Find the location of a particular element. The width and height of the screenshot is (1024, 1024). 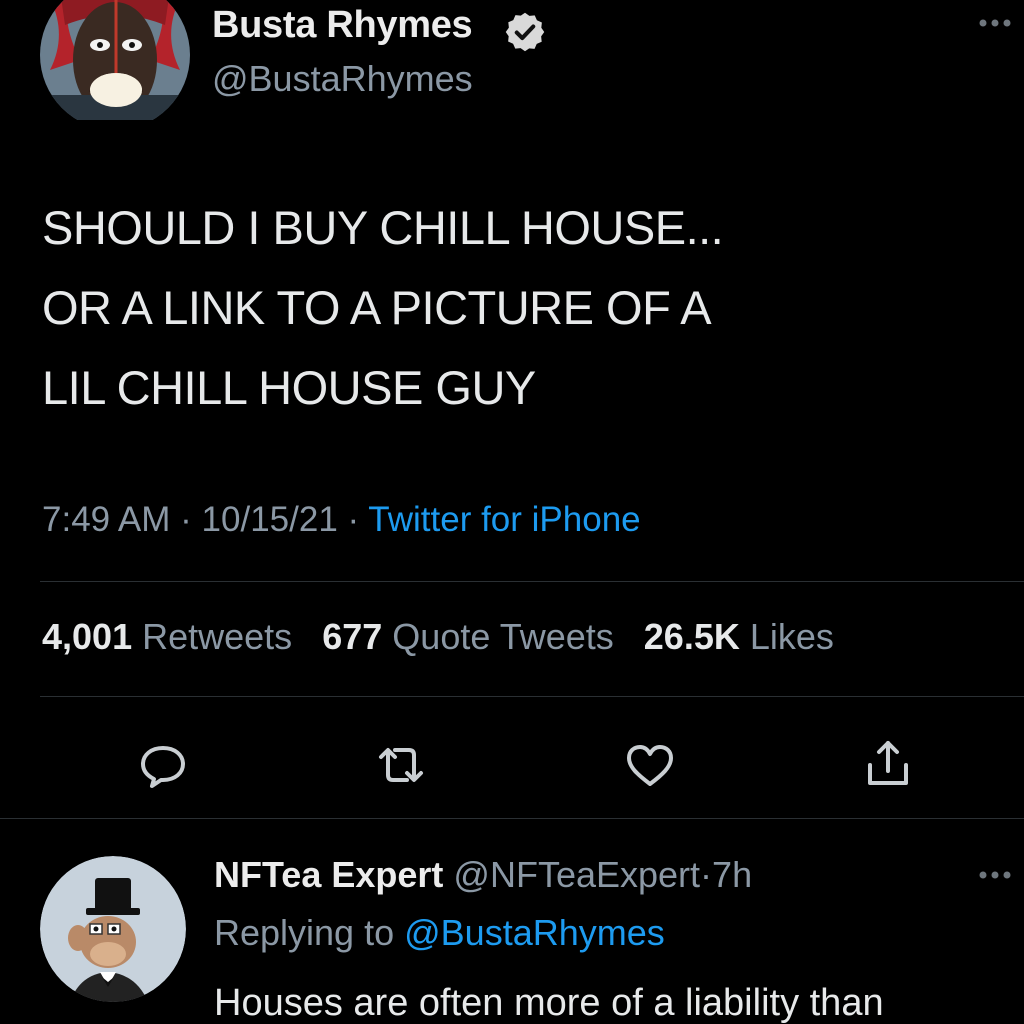

author-avatar is located at coordinates (115, 65).